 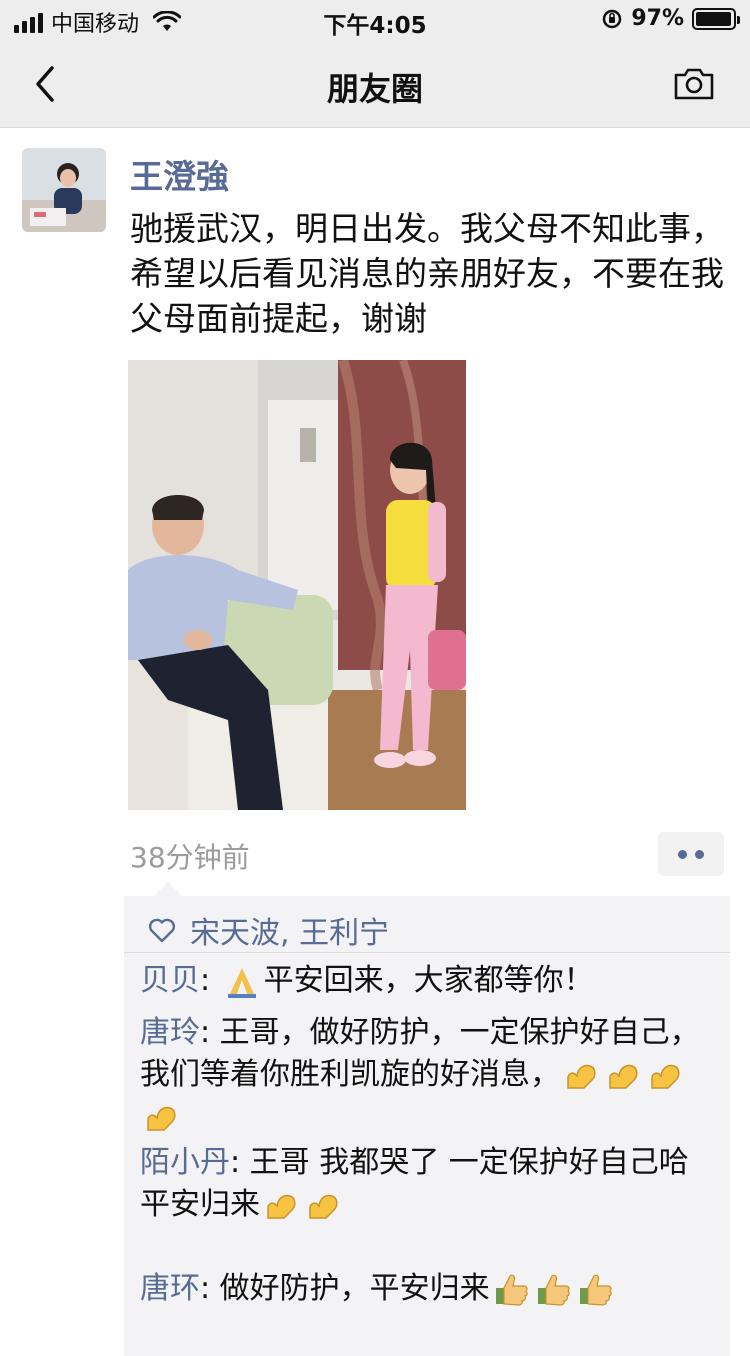 I want to click on divider, so click(x=427, y=952).